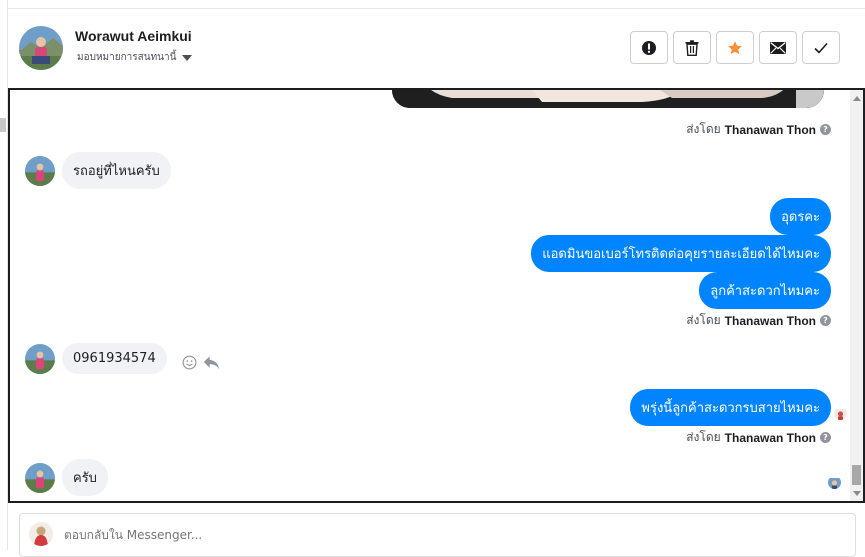 The width and height of the screenshot is (865, 557). I want to click on star-button, so click(735, 47).